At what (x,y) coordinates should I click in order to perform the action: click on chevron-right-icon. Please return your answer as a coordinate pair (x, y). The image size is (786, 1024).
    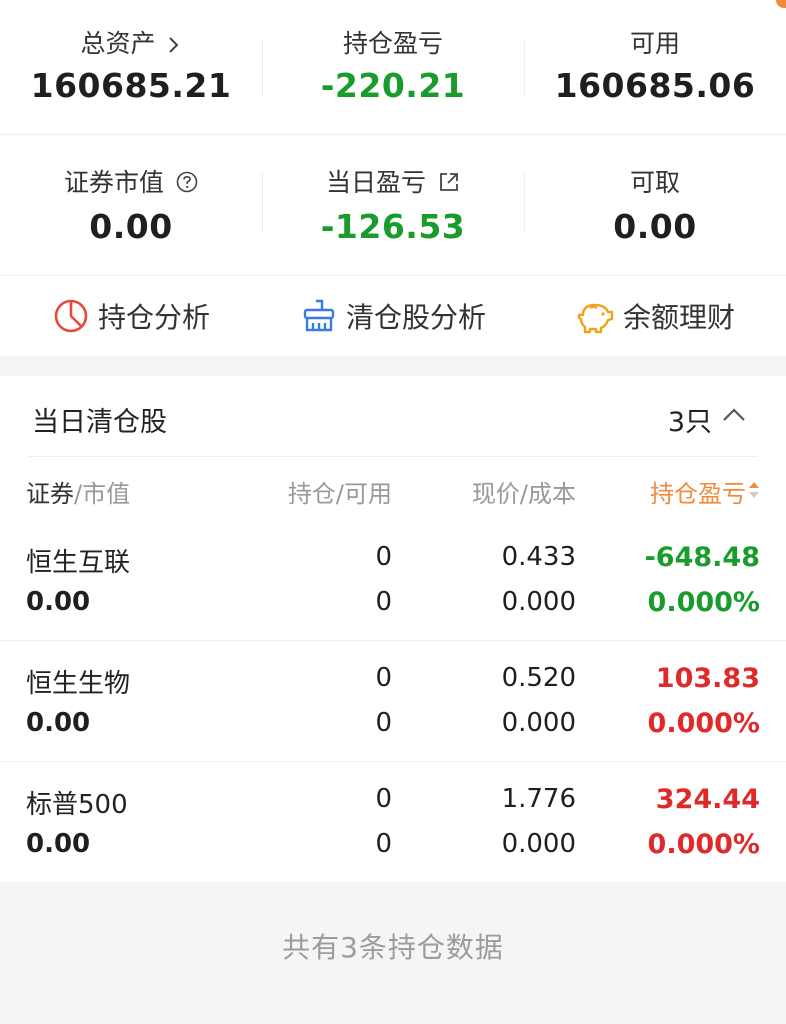
    Looking at the image, I should click on (174, 45).